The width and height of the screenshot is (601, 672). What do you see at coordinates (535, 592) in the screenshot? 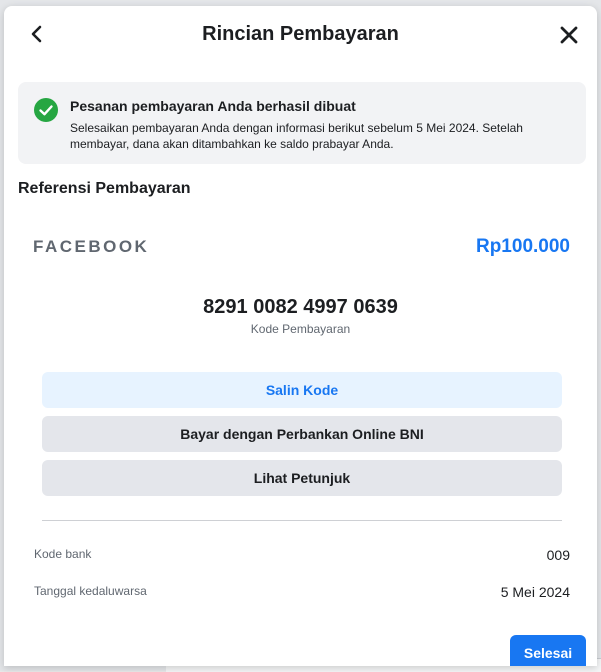
I see `expiry-date-value: 5 Mei 2024` at bounding box center [535, 592].